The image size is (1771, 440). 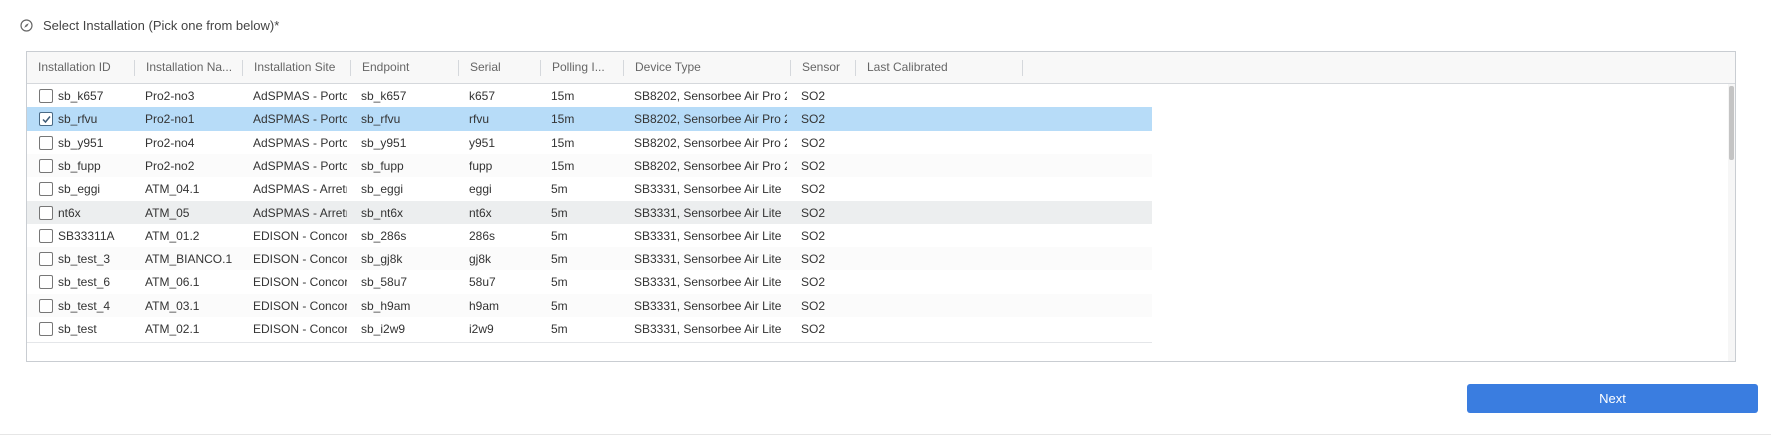 What do you see at coordinates (382, 213) in the screenshot?
I see `cell-endpoint: sb_nt6x` at bounding box center [382, 213].